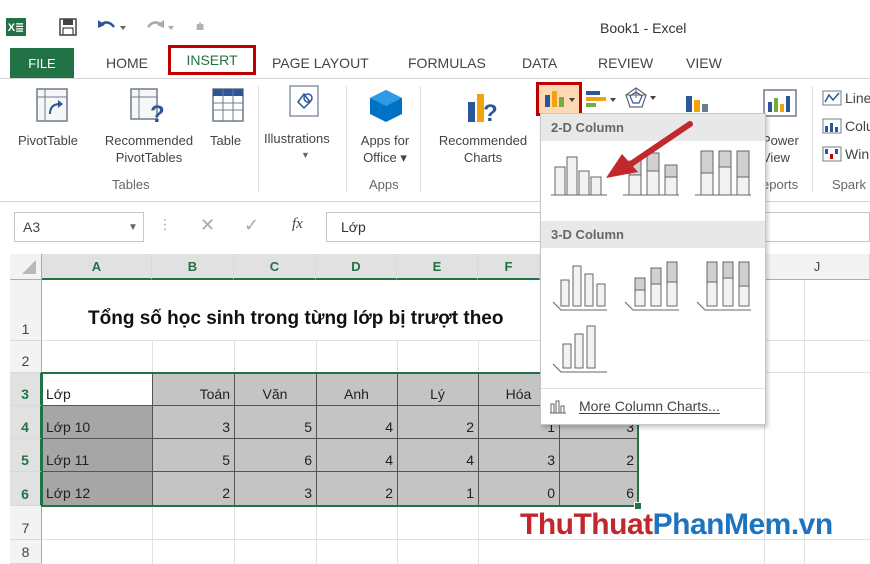  What do you see at coordinates (447, 63) in the screenshot?
I see `tab-formulas: FORMULAS` at bounding box center [447, 63].